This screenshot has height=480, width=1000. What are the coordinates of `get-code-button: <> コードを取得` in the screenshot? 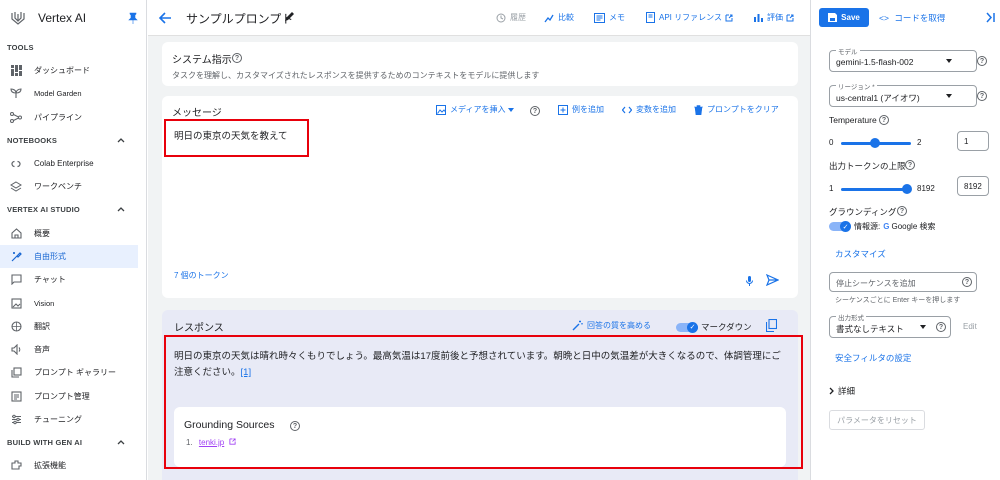 It's located at (912, 18).